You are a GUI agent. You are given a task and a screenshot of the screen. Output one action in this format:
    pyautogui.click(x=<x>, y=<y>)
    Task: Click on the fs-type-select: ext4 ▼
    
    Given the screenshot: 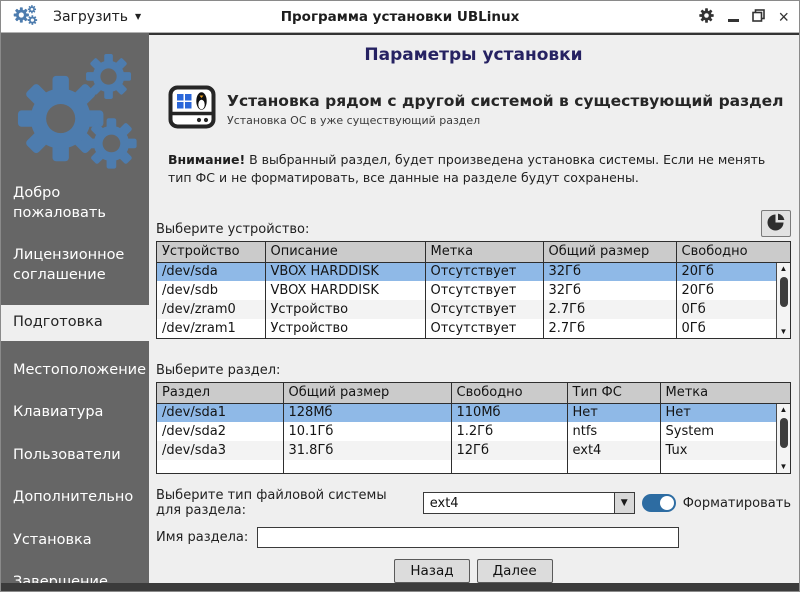 What is the action you would take?
    pyautogui.click(x=528, y=503)
    